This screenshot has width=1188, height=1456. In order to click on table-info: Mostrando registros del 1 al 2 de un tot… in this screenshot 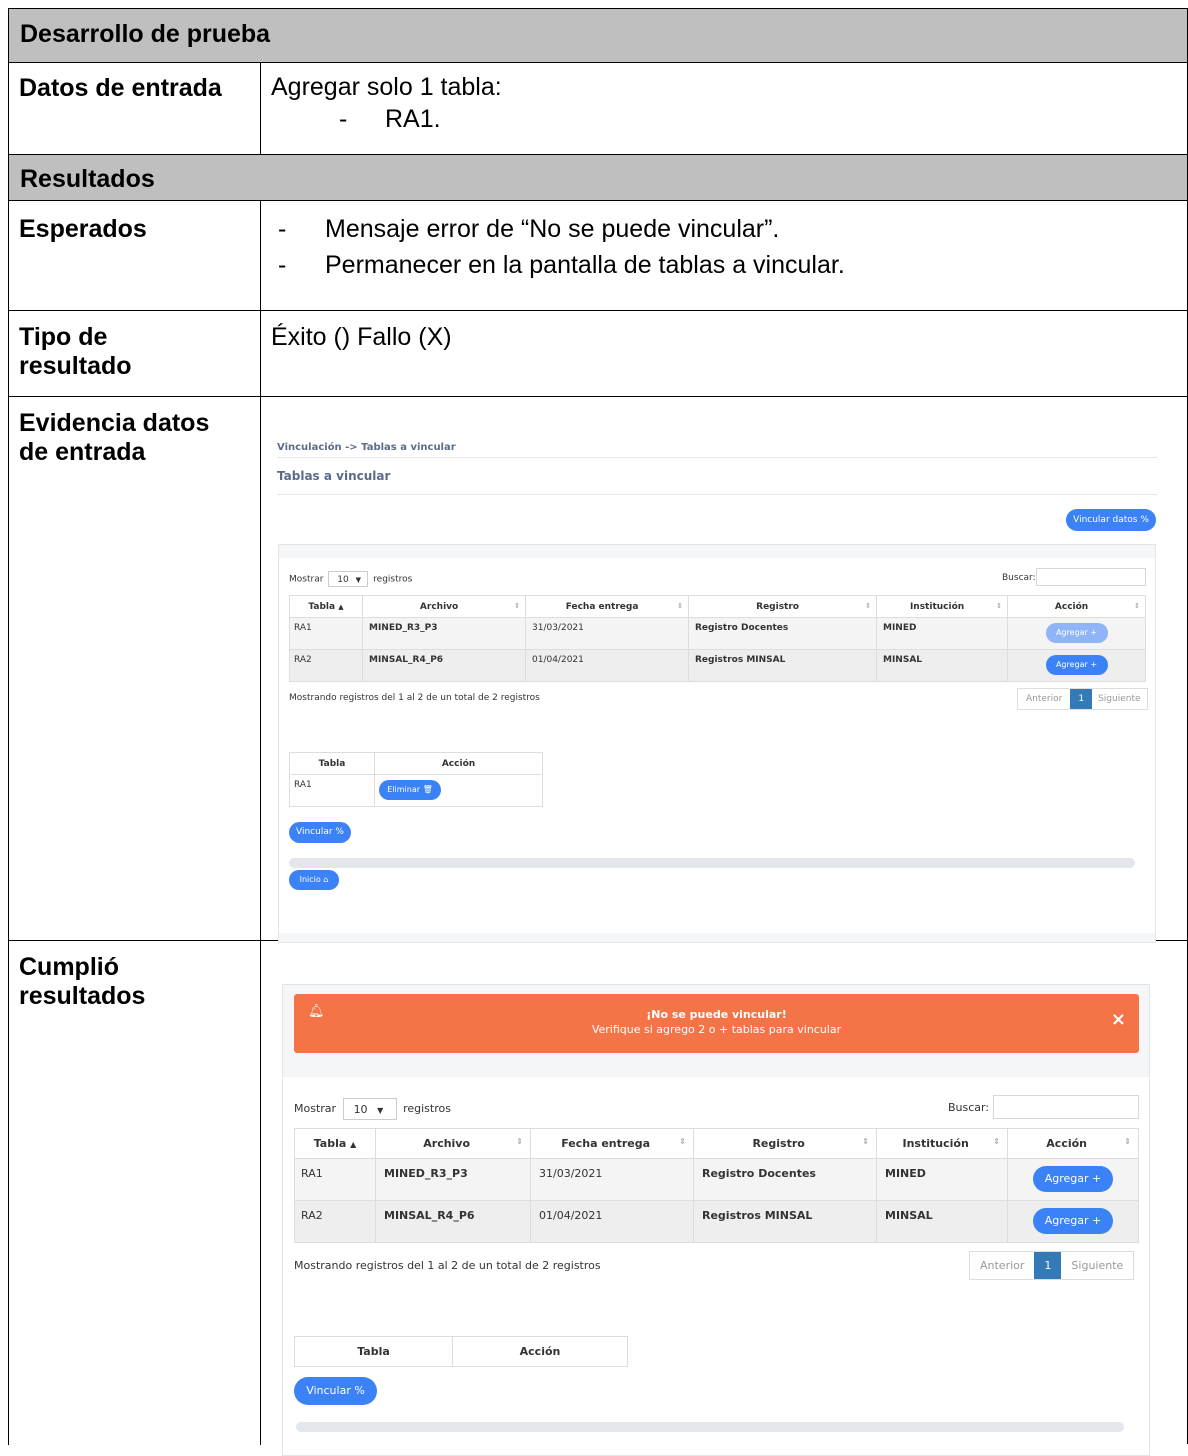, I will do `click(447, 1265)`.